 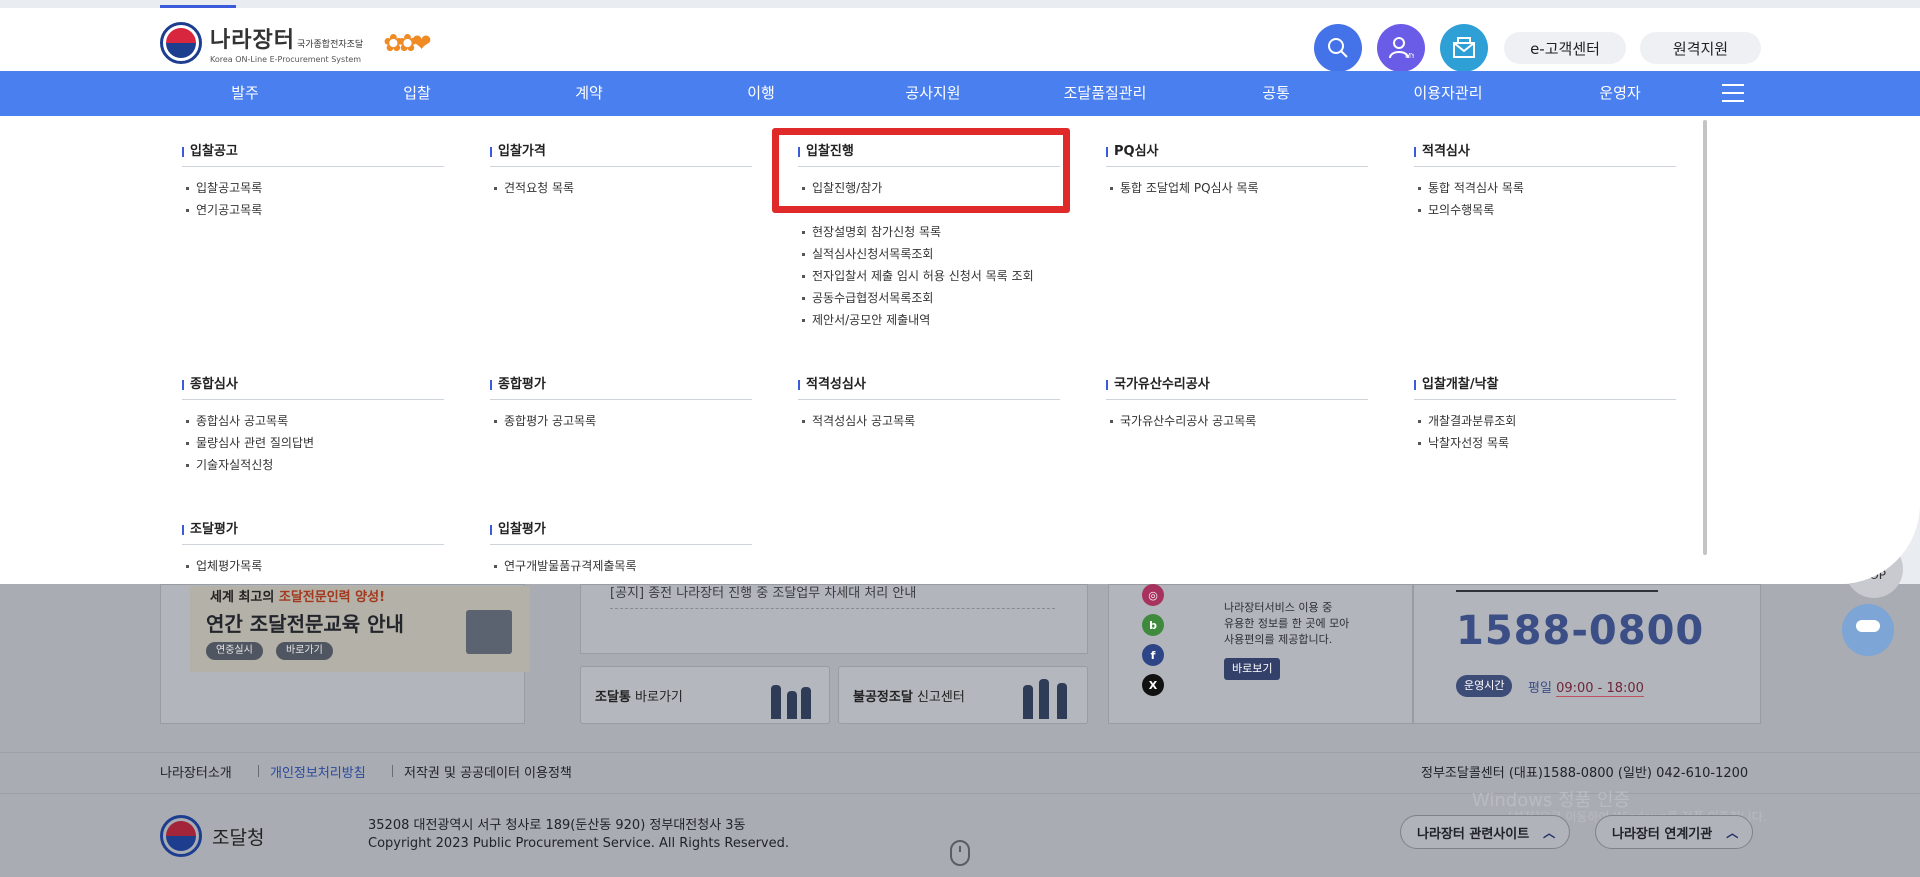 I want to click on customer-center-button: e-고객센터, so click(x=1565, y=48).